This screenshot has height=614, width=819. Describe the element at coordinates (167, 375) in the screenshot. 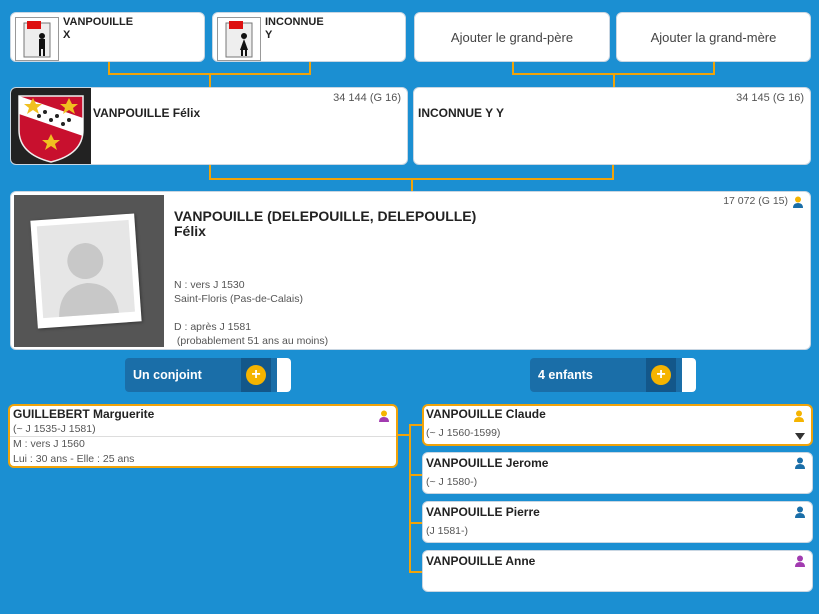

I see `spouse-pill-label: Un conjoint` at that location.